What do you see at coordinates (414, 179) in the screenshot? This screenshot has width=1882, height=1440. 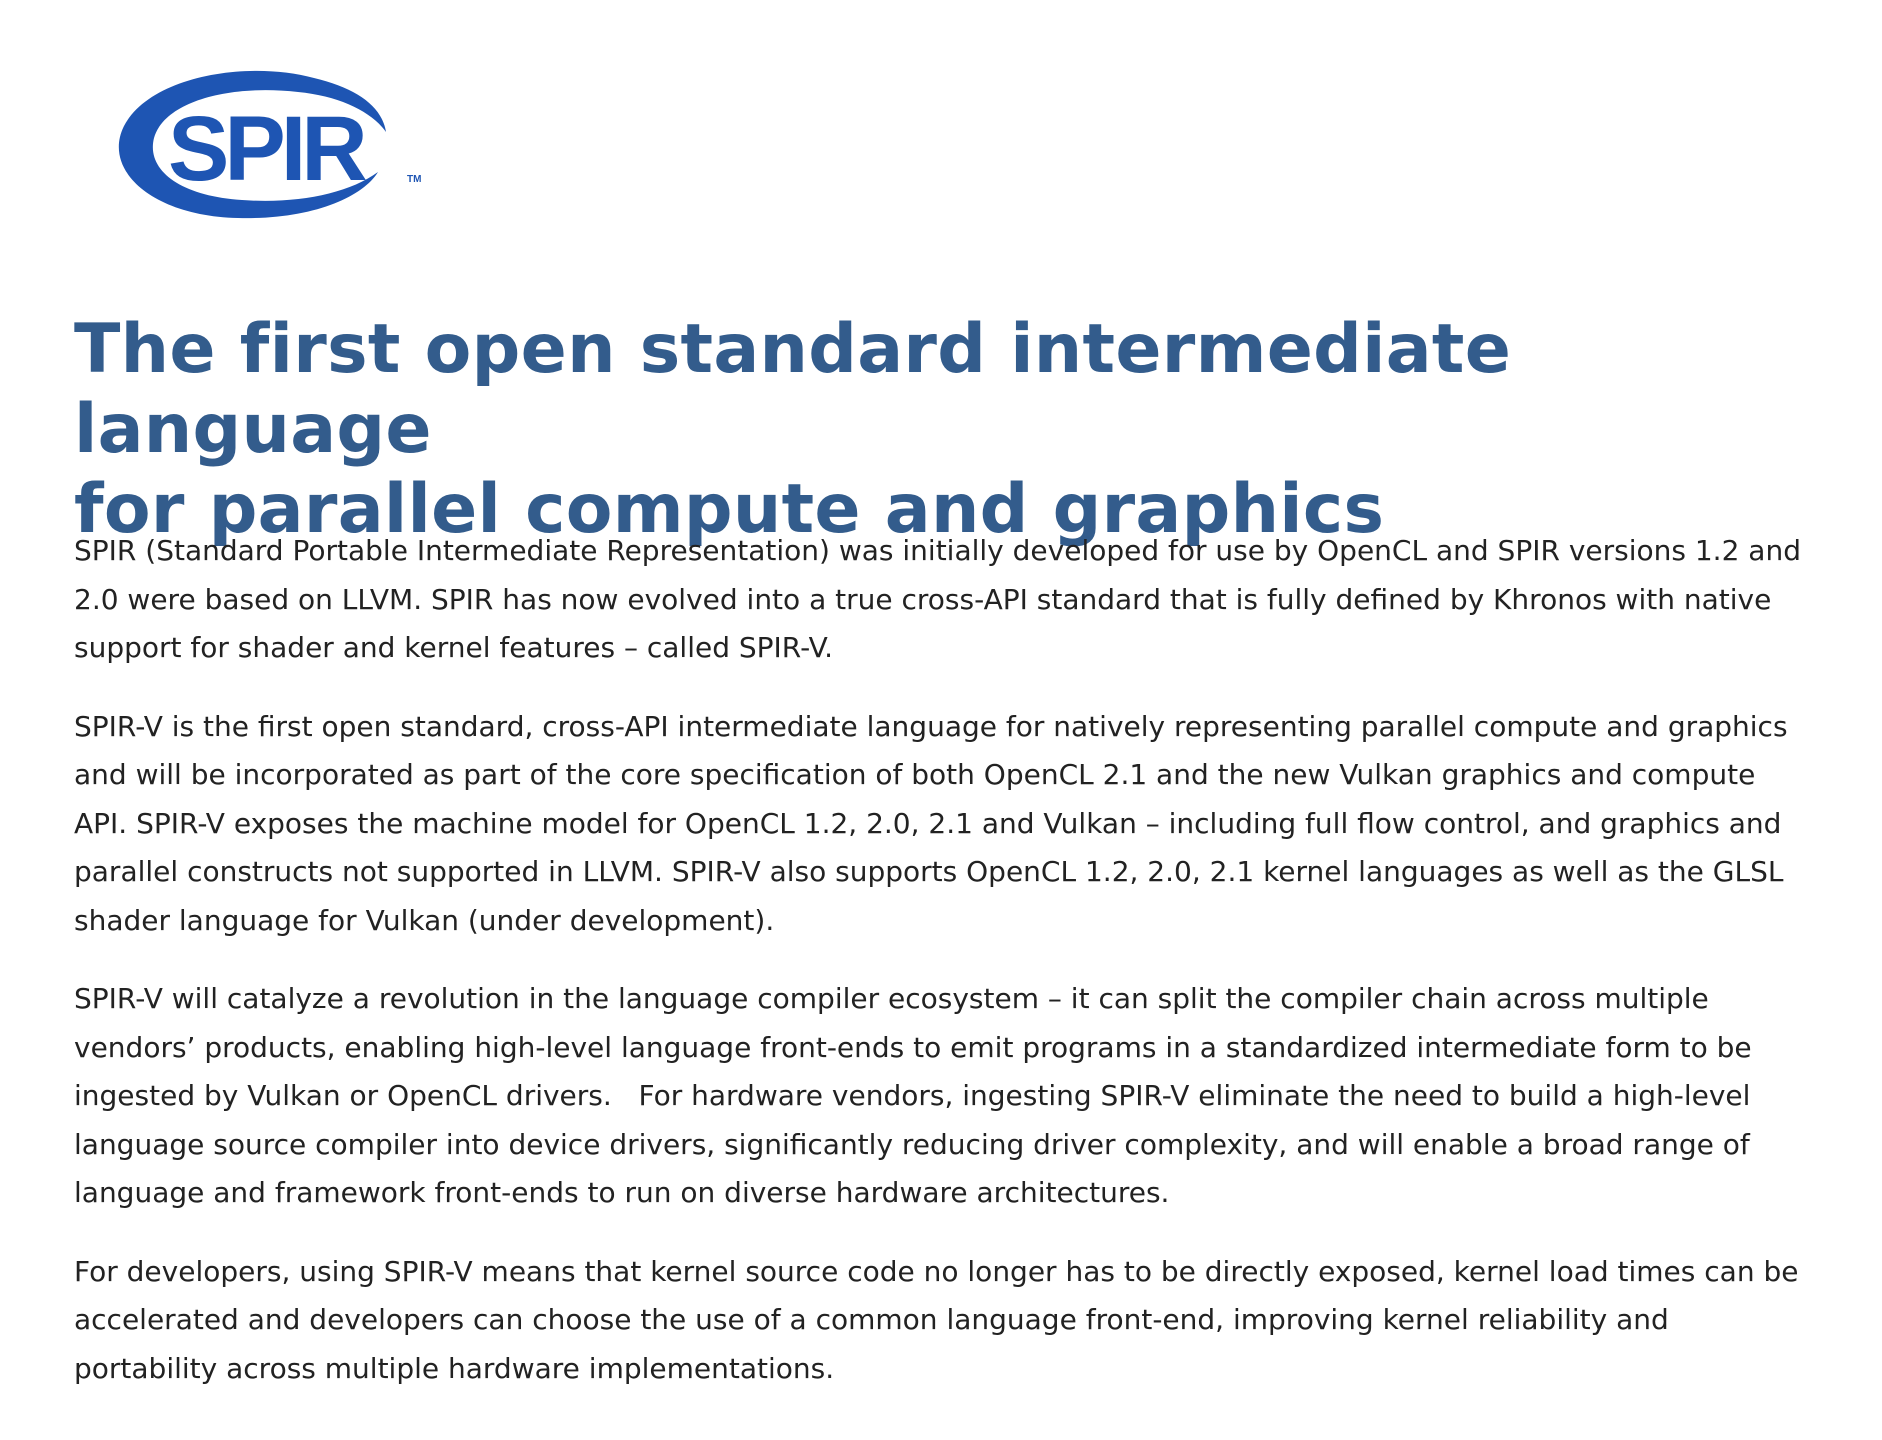 I see `logo-trademark: TM` at bounding box center [414, 179].